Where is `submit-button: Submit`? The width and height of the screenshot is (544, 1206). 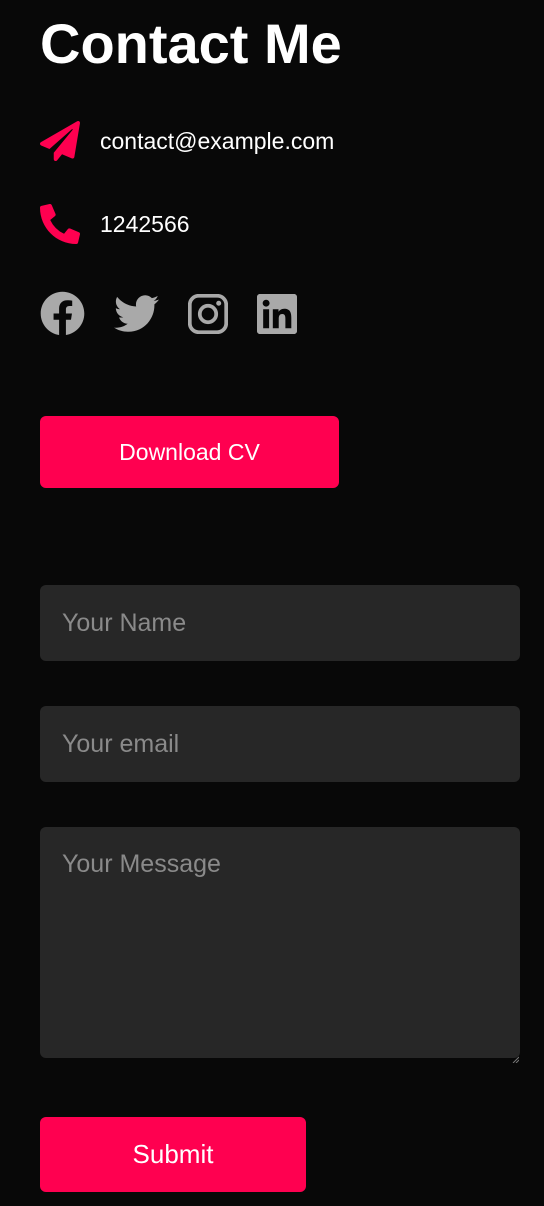 submit-button: Submit is located at coordinates (173, 1154).